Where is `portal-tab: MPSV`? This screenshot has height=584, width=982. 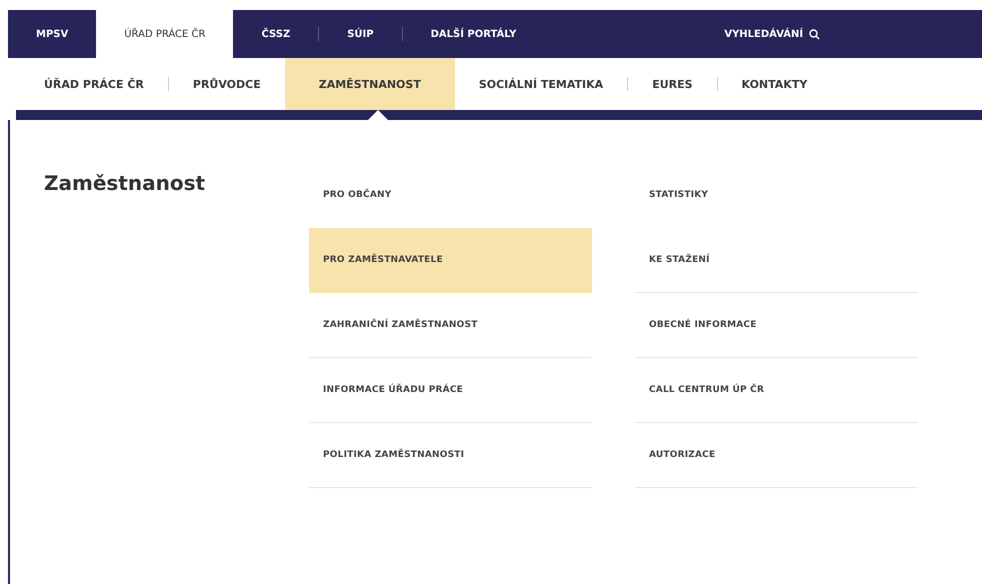 portal-tab: MPSV is located at coordinates (52, 34).